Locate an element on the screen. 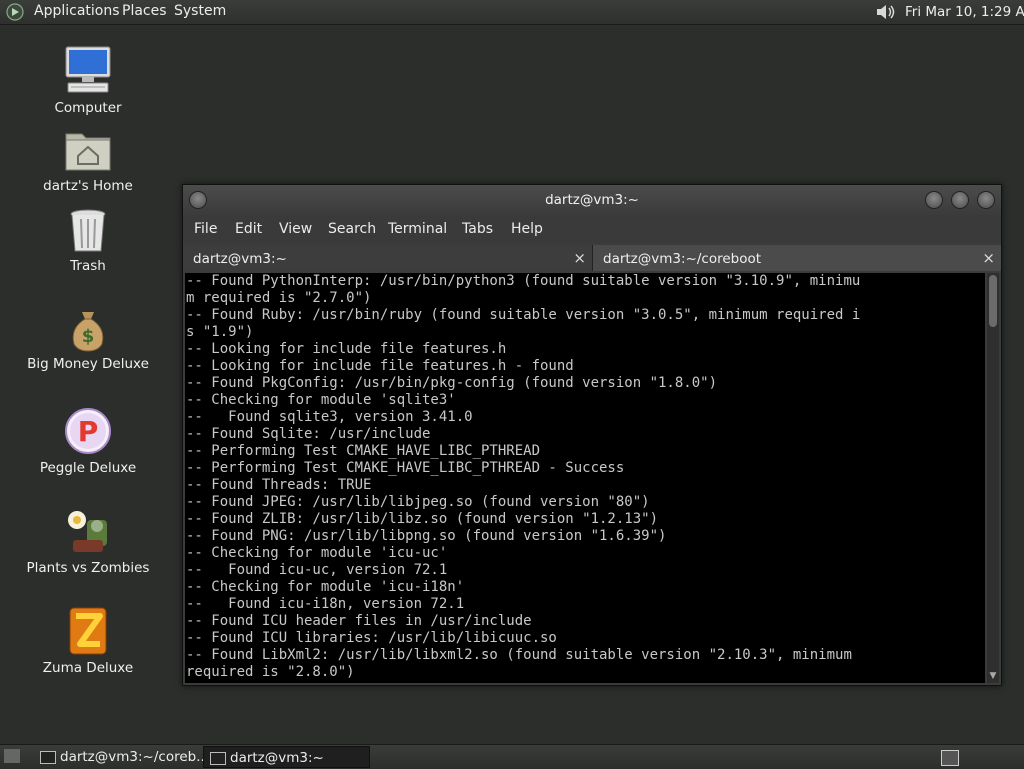 The height and width of the screenshot is (769, 1024). desktop-icon-zuma: Zuma Deluxe is located at coordinates (88, 641).